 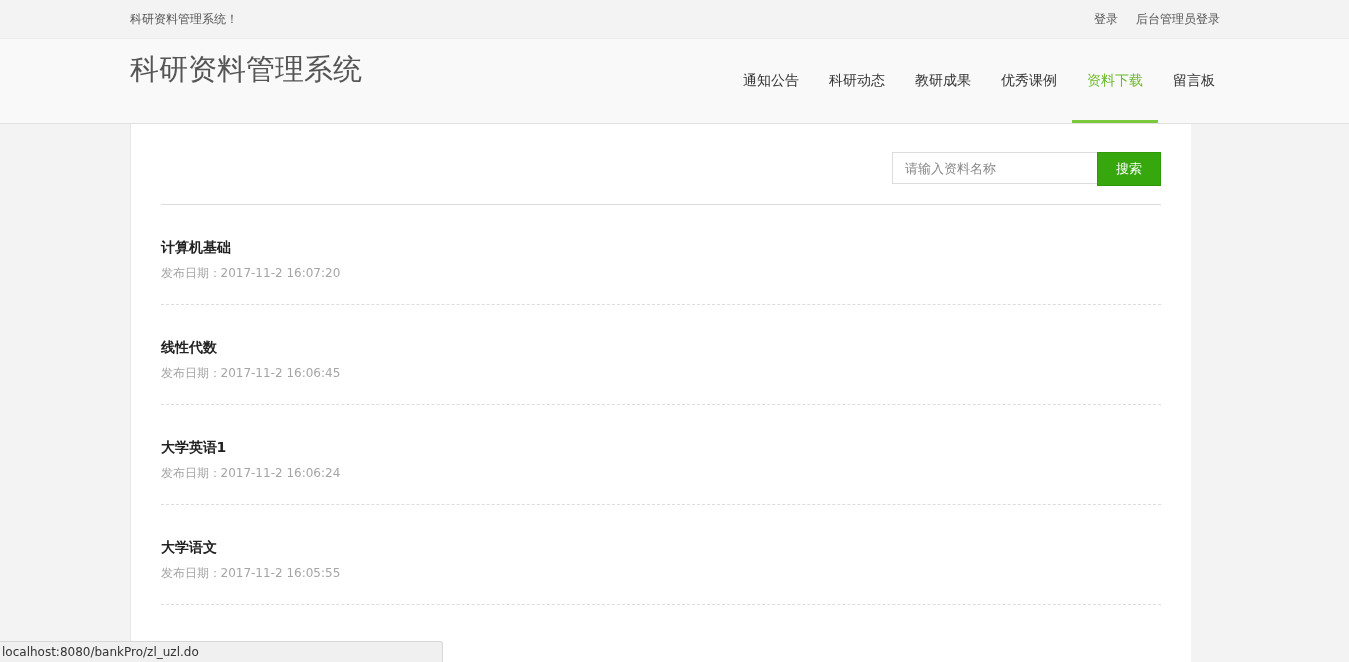 I want to click on publish-date: 发布日期：2017-11-2 16:05:55, so click(x=251, y=573).